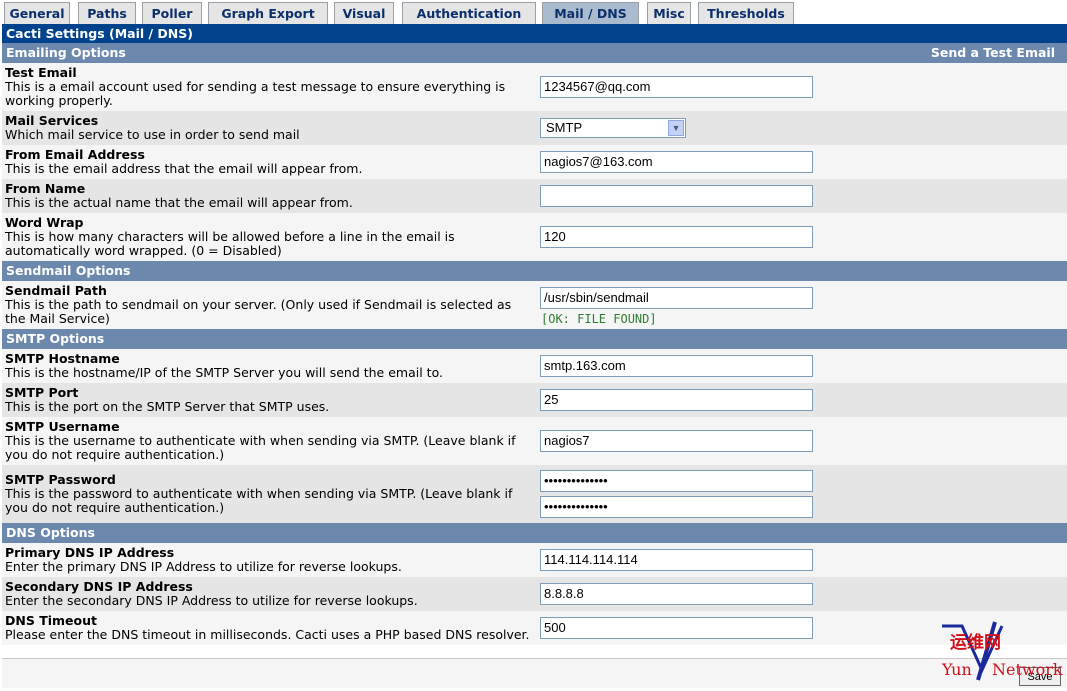 This screenshot has width=1067, height=691. I want to click on section-smtp-options: SMTP Options, so click(534, 339).